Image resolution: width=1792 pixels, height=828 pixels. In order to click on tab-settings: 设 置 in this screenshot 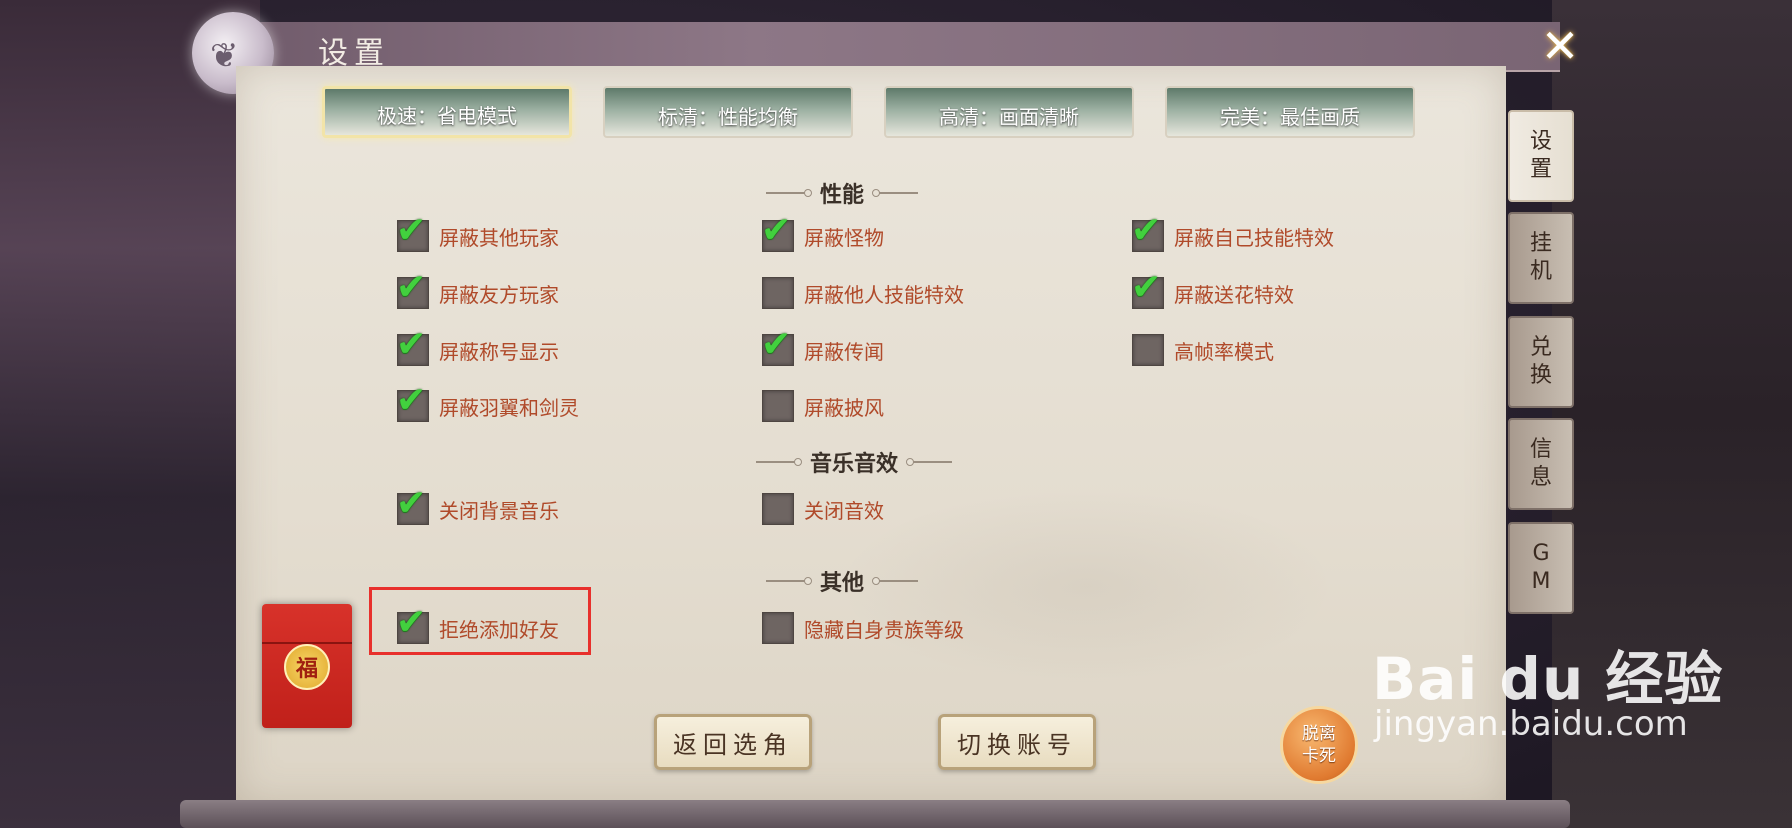, I will do `click(1541, 156)`.